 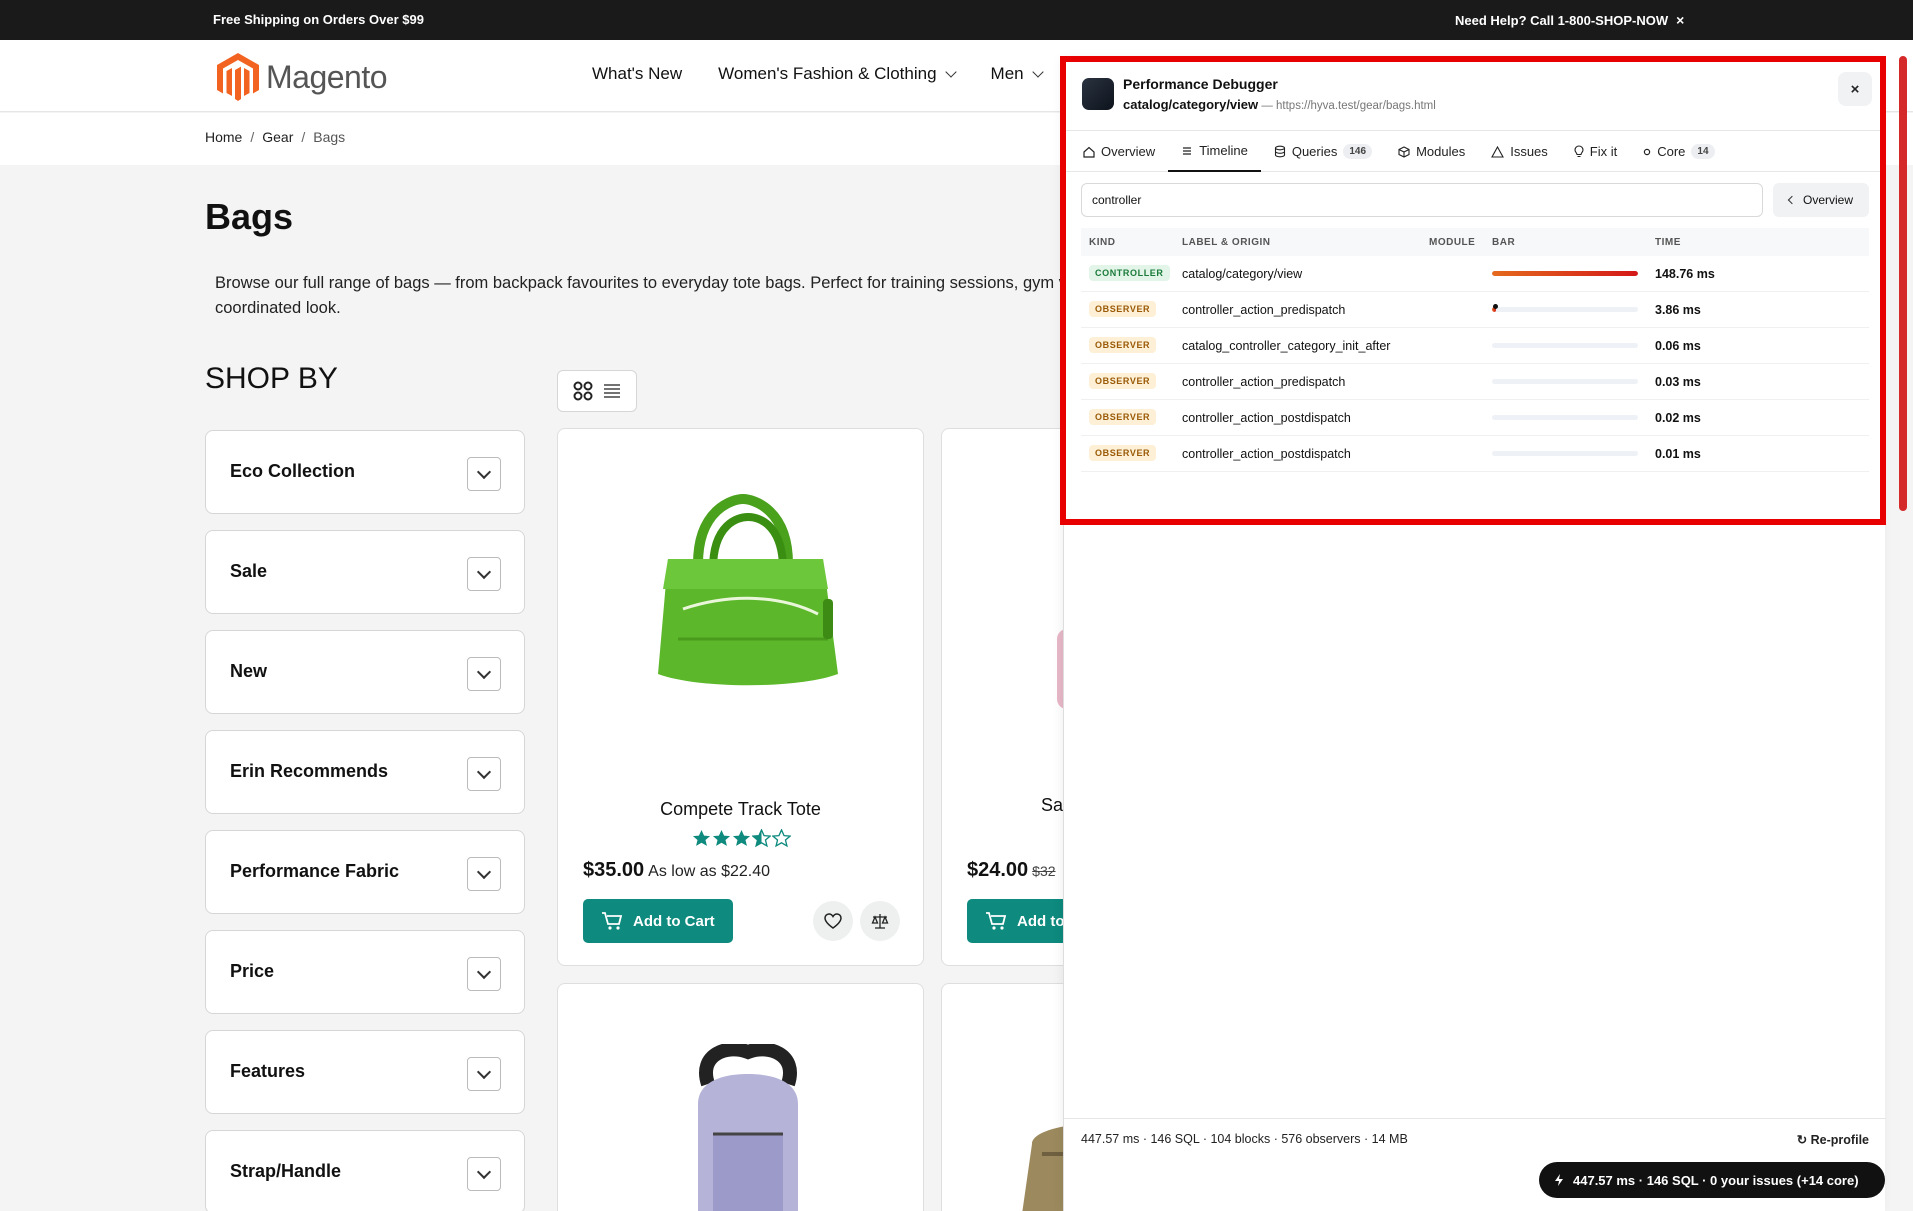 I want to click on logo: Magento, so click(x=302, y=77).